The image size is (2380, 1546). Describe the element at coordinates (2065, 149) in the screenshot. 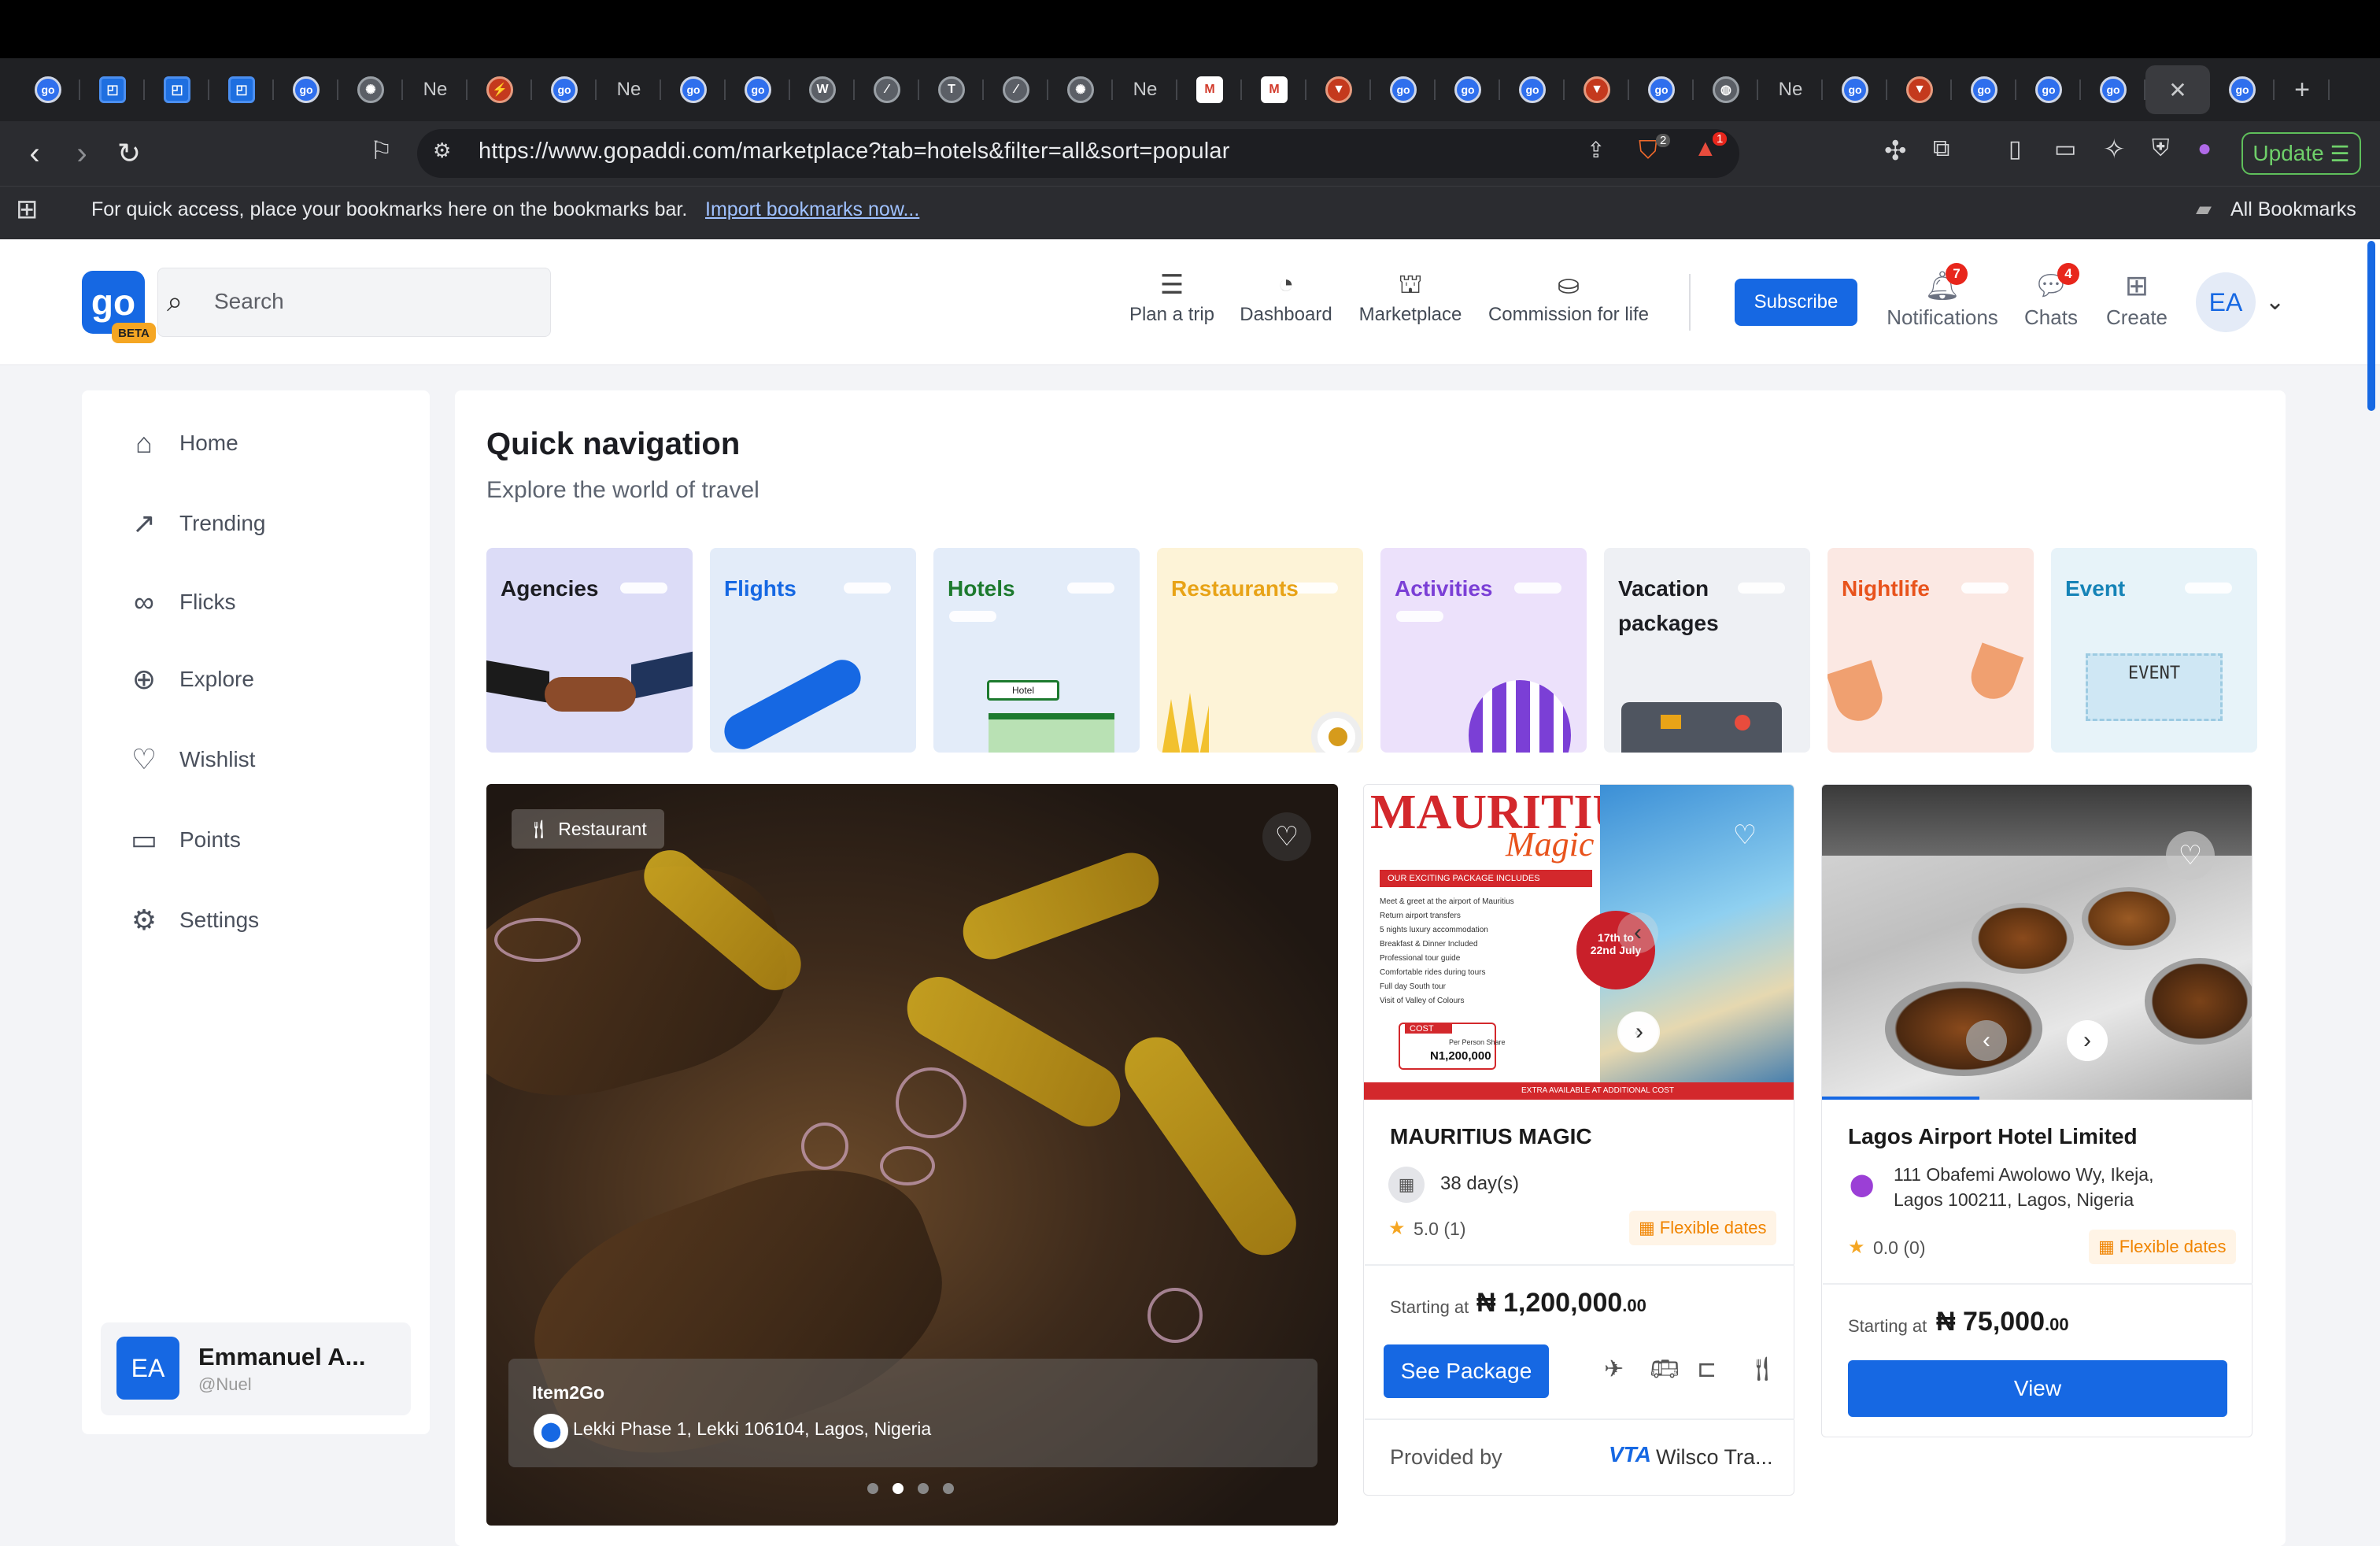

I see `wallet-icon: ▭` at that location.